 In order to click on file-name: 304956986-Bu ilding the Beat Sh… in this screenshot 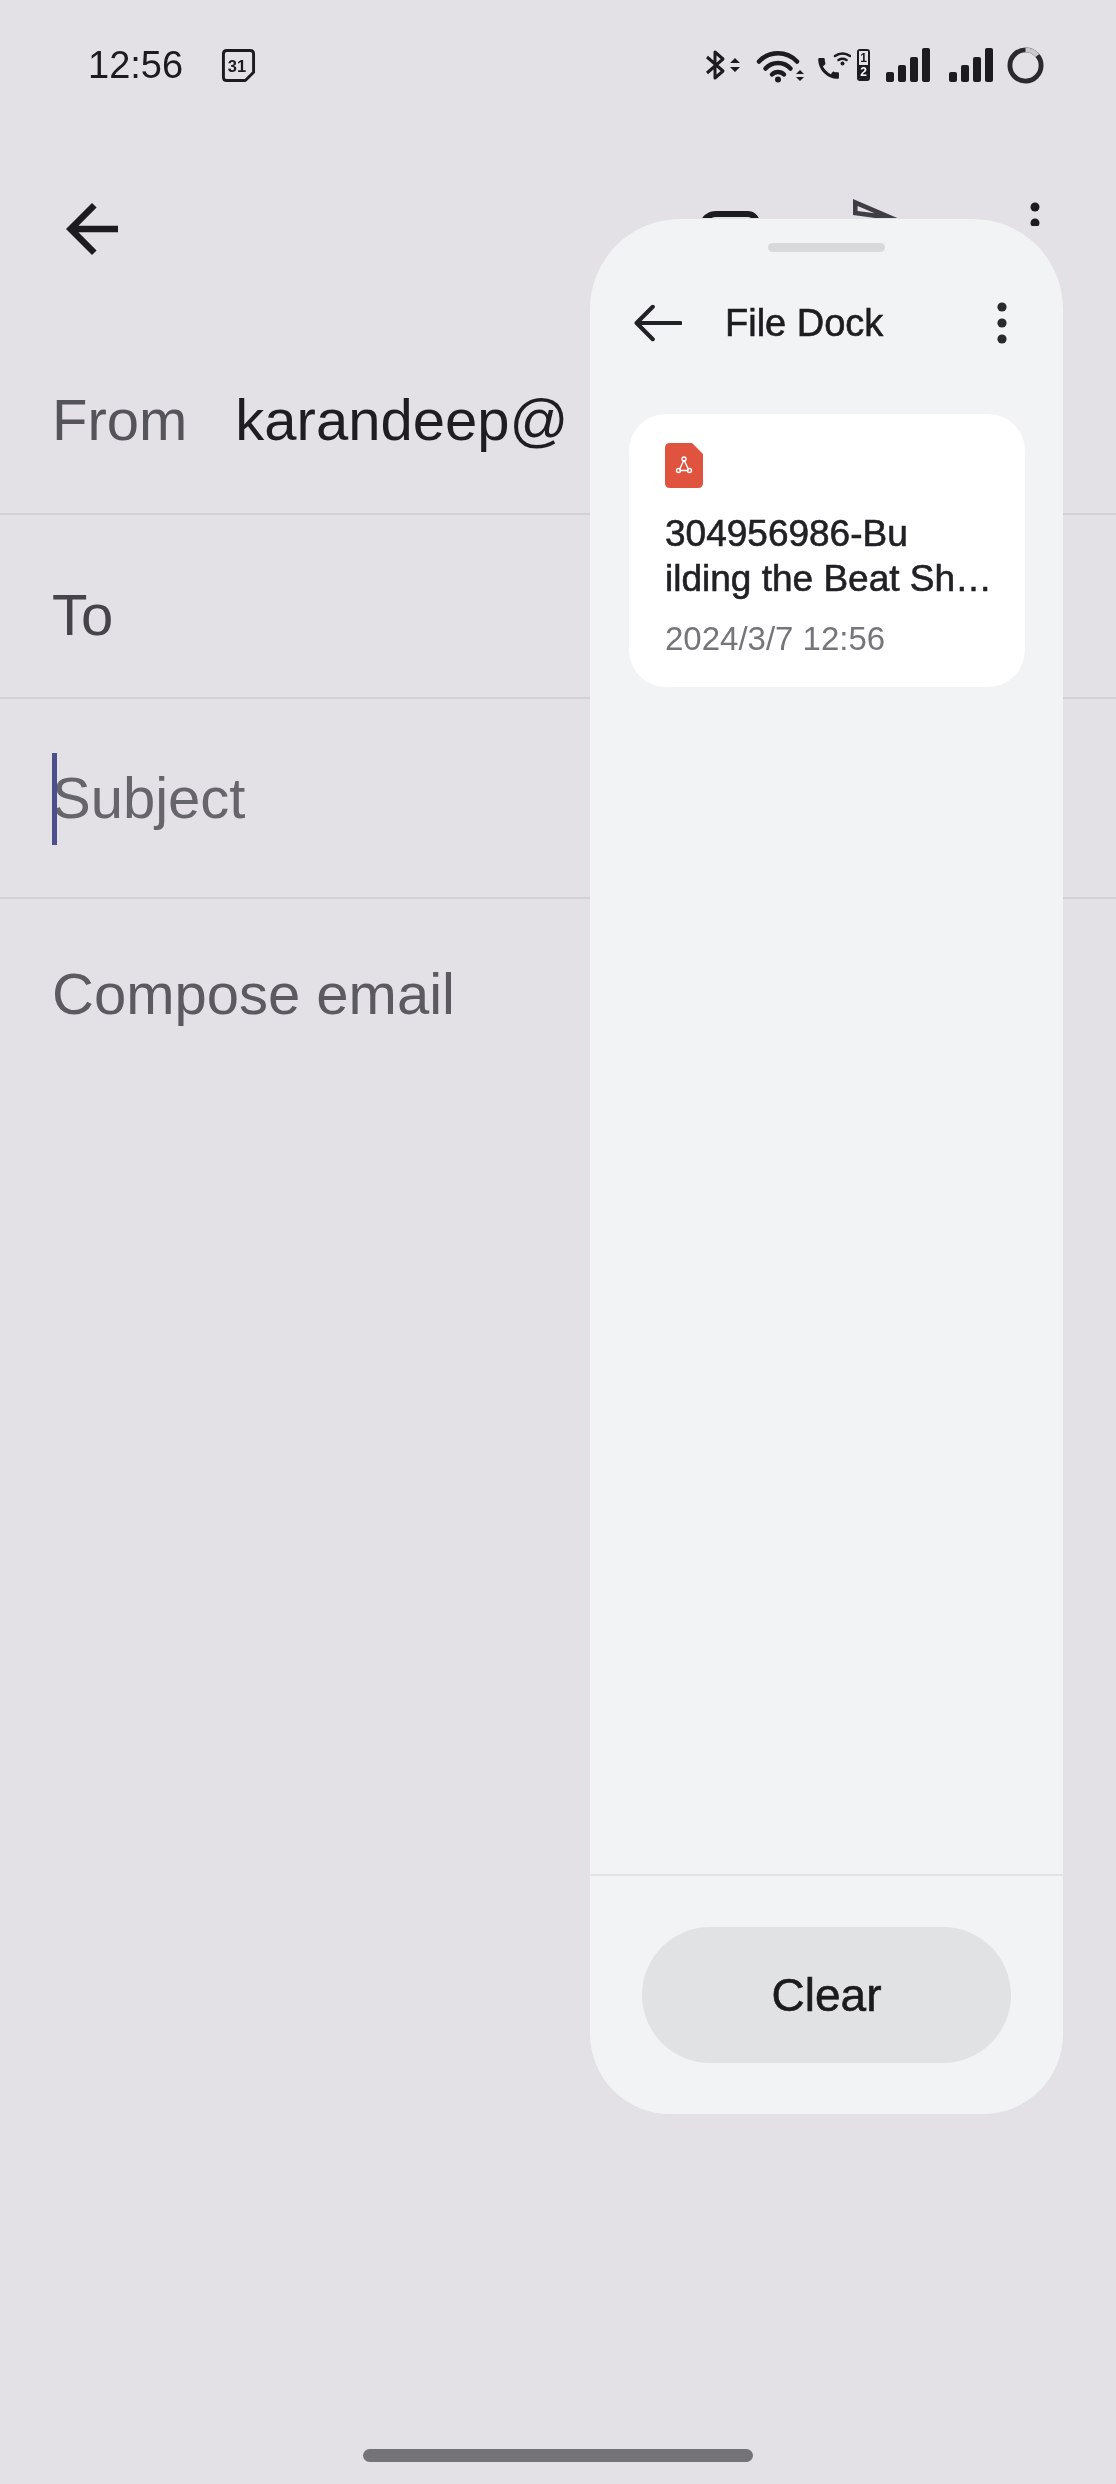, I will do `click(829, 556)`.